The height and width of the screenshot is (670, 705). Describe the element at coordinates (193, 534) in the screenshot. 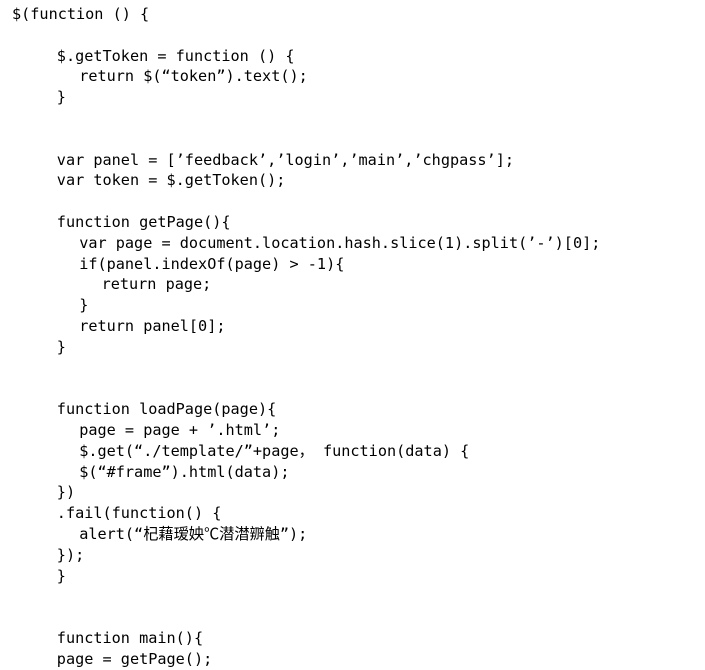

I see `code-line: alert(“杞藉瑷姎℃潜澘辧触”);` at that location.